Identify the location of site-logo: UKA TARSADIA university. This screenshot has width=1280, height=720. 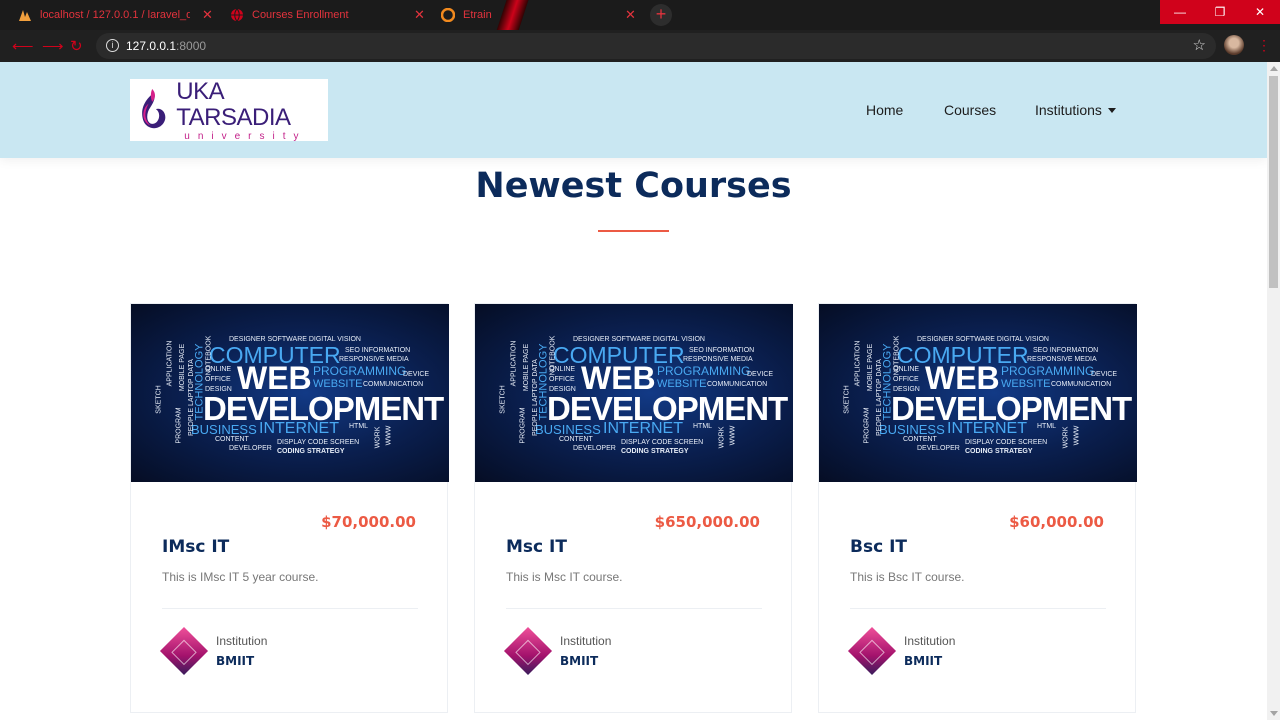
(229, 109).